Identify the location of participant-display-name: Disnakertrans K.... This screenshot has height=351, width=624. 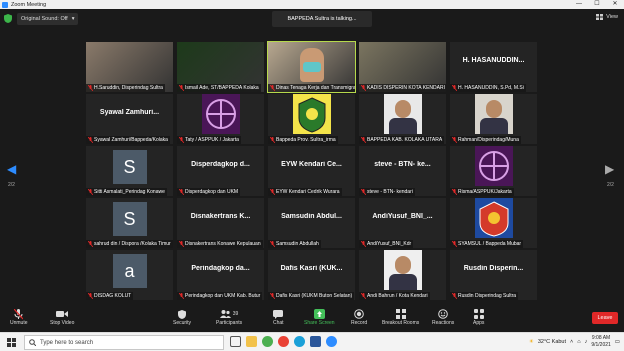
(220, 216).